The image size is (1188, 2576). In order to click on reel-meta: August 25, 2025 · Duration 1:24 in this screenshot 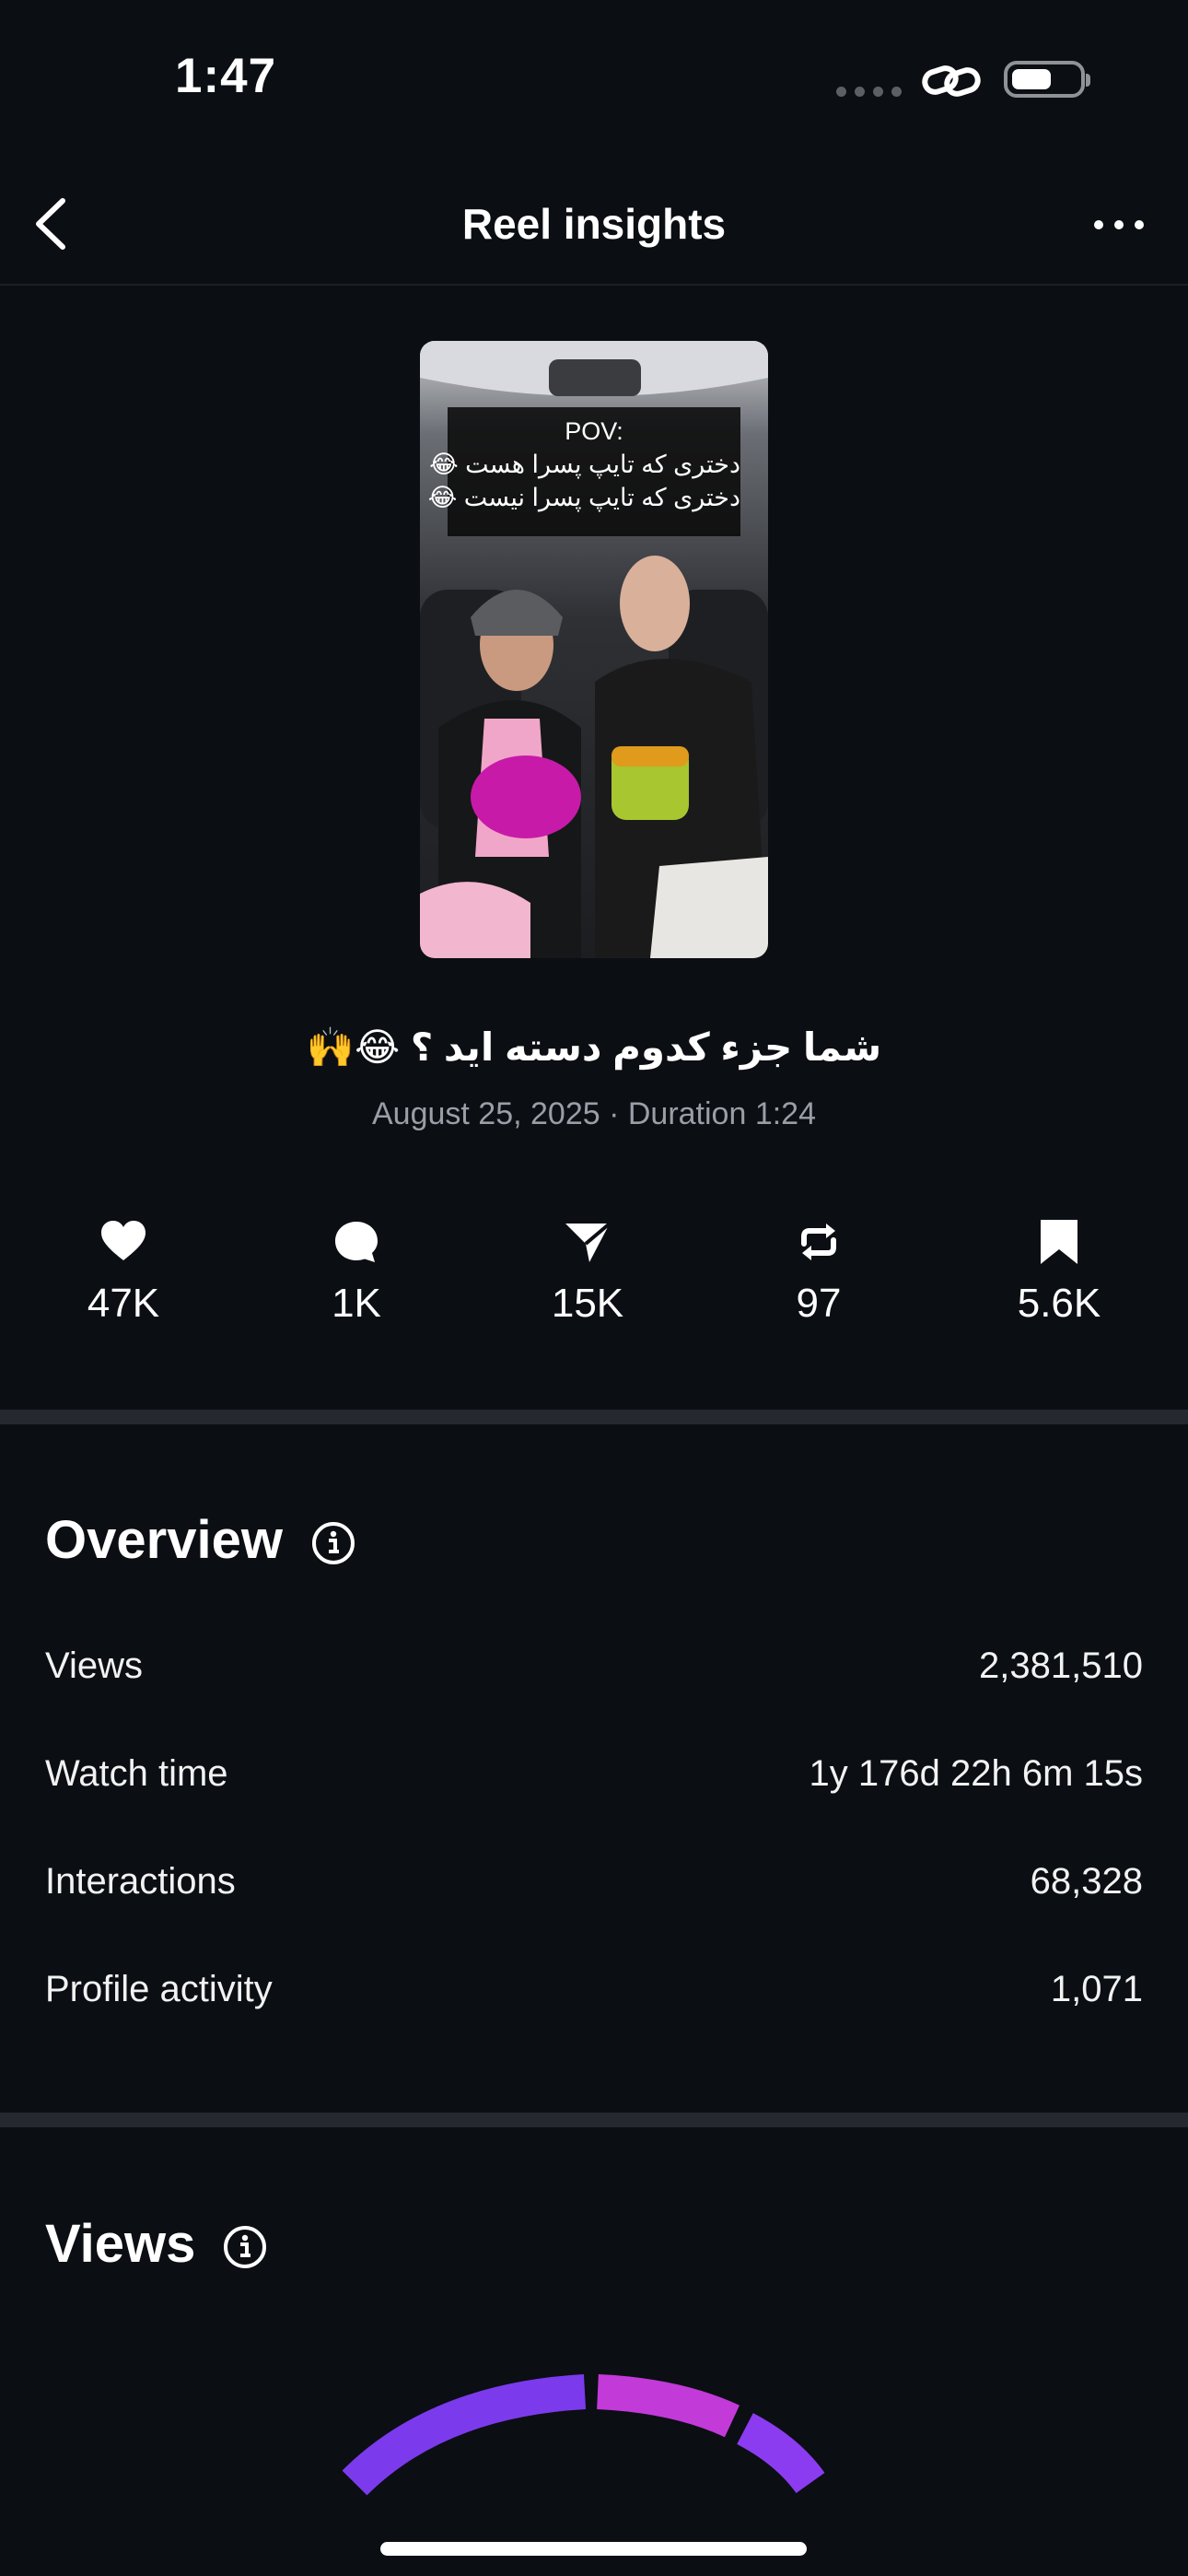, I will do `click(594, 1113)`.